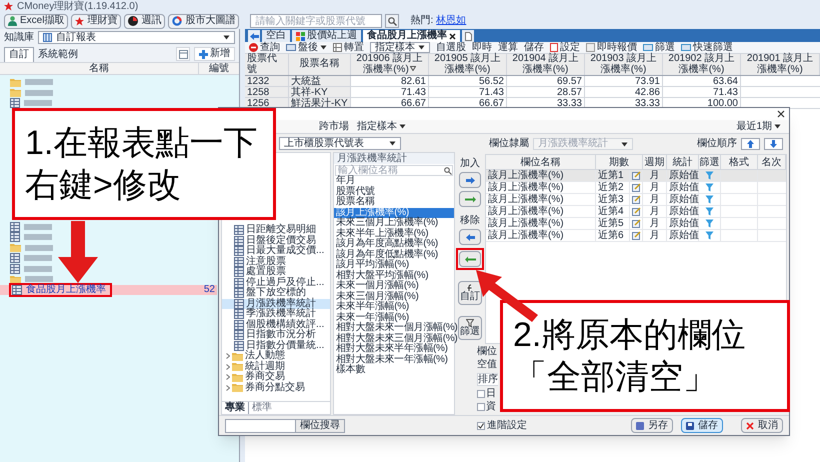 This screenshot has width=820, height=462. What do you see at coordinates (508, 47) in the screenshot?
I see `toolbar-button: 運算` at bounding box center [508, 47].